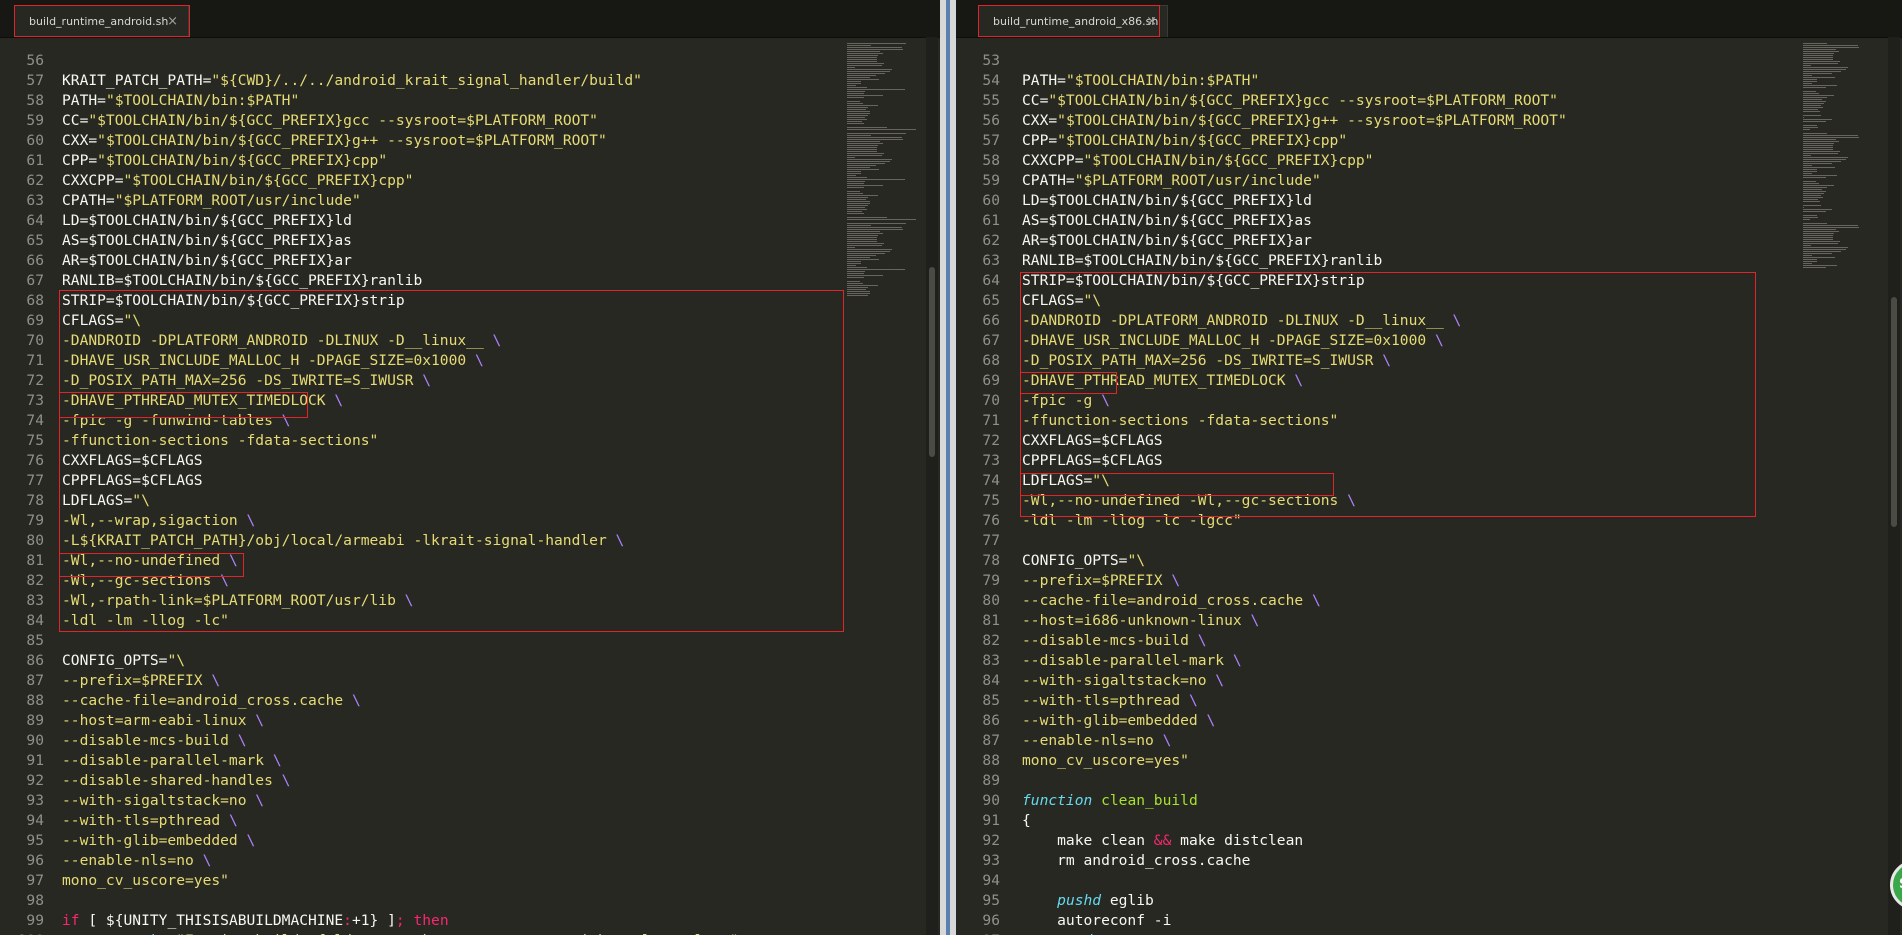  I want to click on right-file-tab: build_runtime_android_x86.sh ×, so click(1073, 21).